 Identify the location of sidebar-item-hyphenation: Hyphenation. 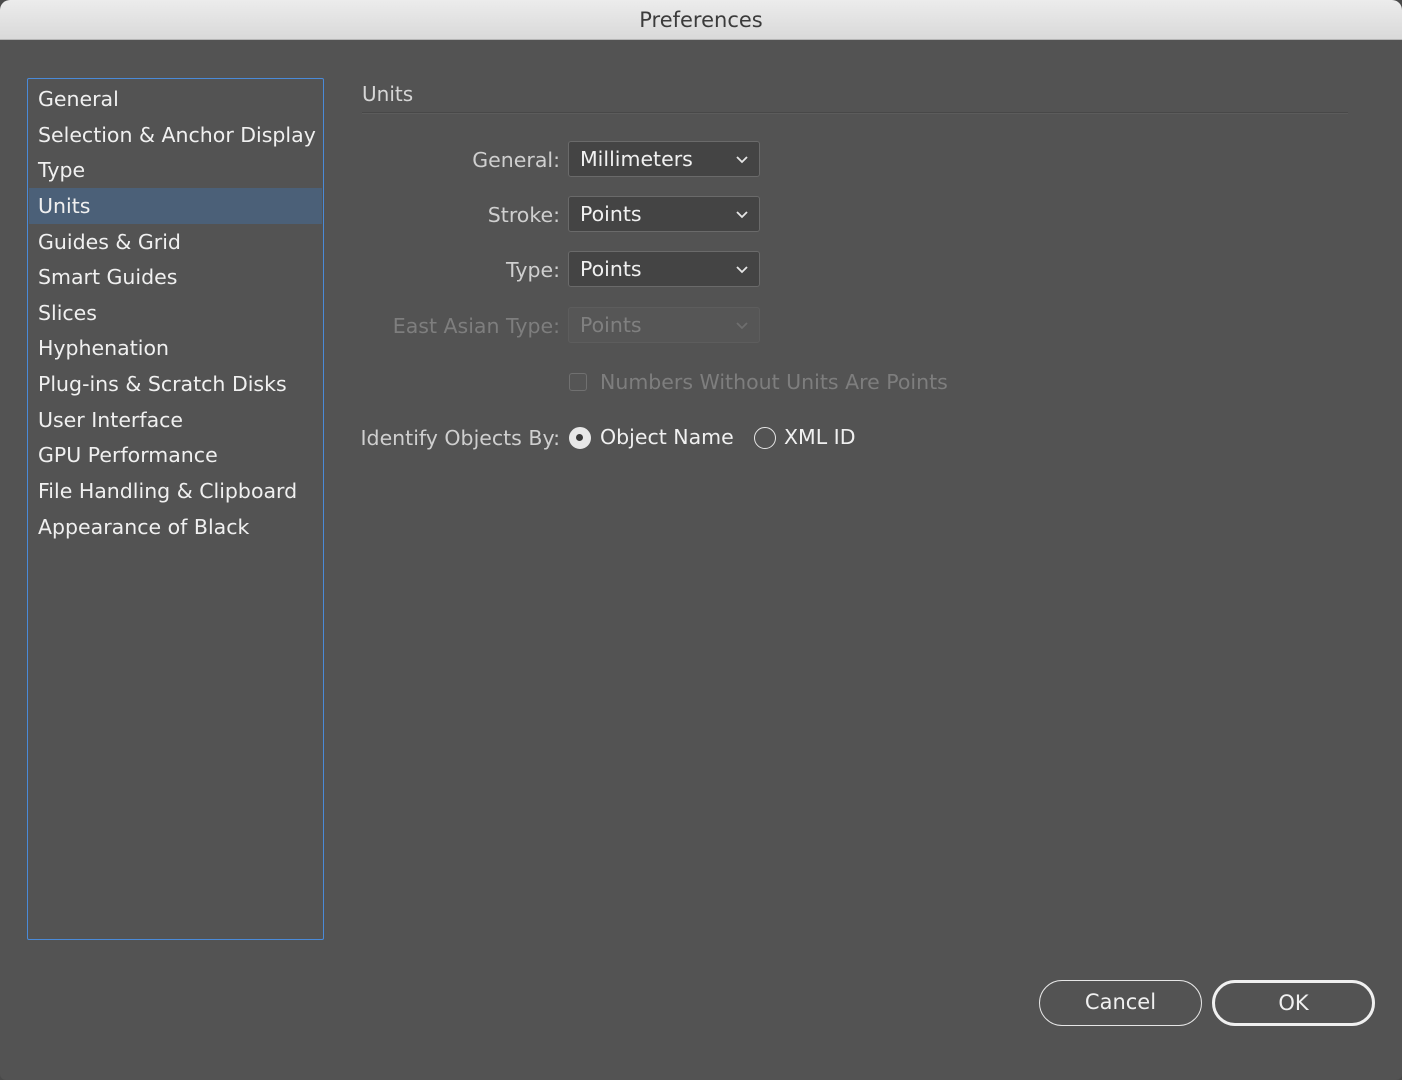
(175, 348).